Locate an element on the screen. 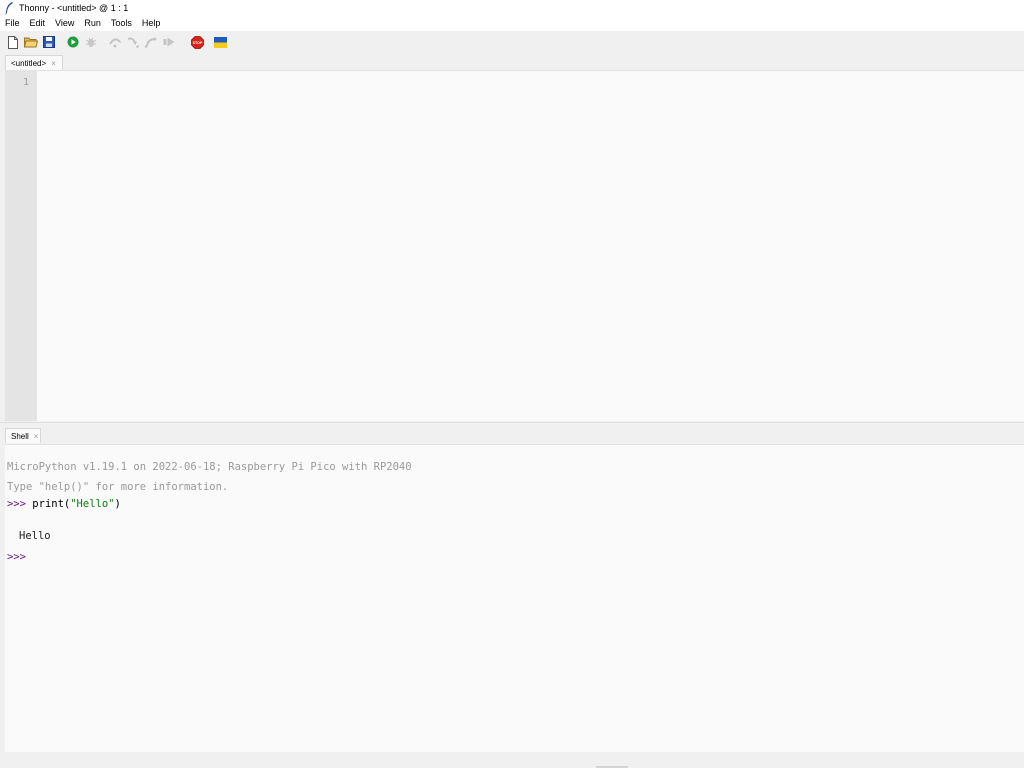 The image size is (1024, 768). run-icon is located at coordinates (73, 42).